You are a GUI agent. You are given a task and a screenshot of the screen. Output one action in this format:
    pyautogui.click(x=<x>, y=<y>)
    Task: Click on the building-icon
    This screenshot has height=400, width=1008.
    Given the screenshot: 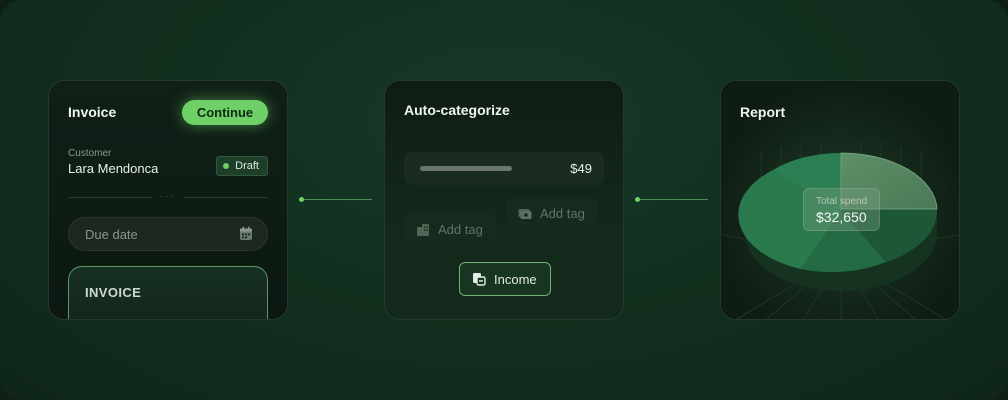 What is the action you would take?
    pyautogui.click(x=423, y=229)
    